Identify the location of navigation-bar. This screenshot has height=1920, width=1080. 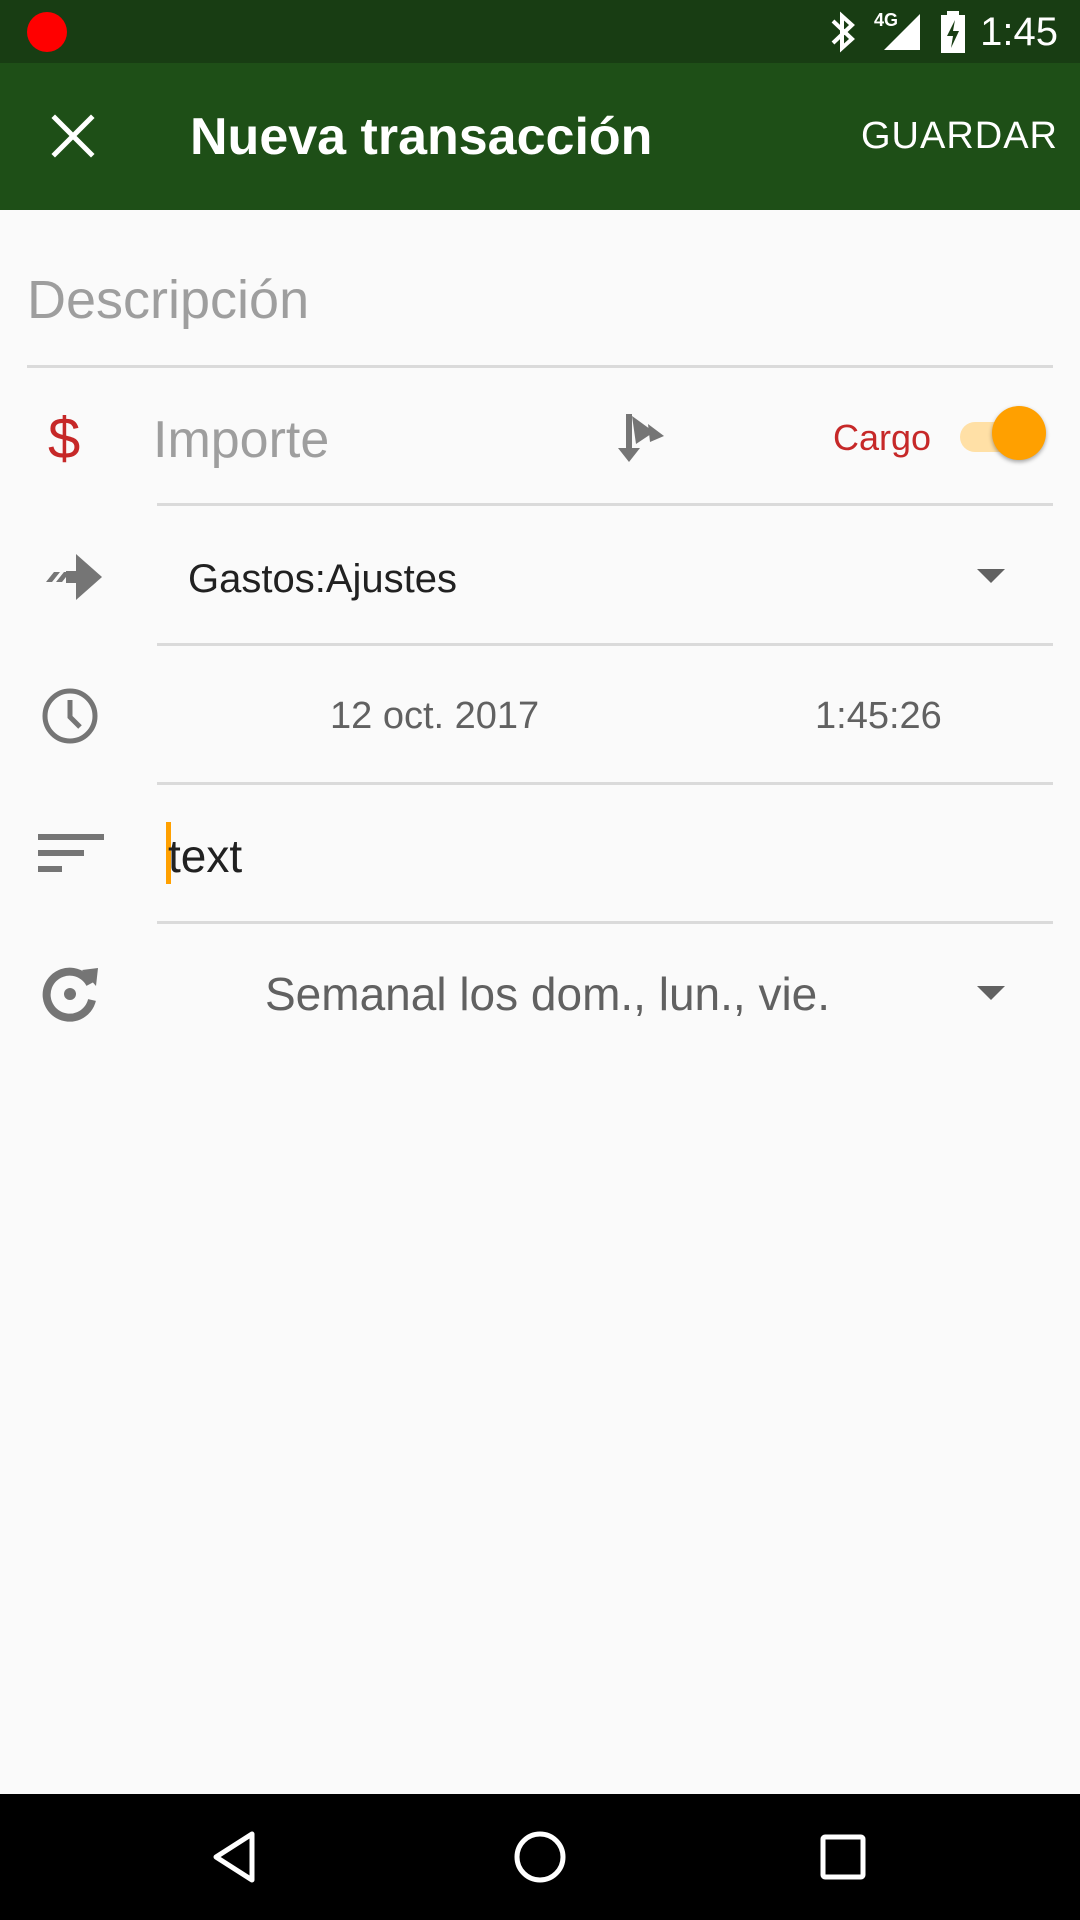
(540, 1857).